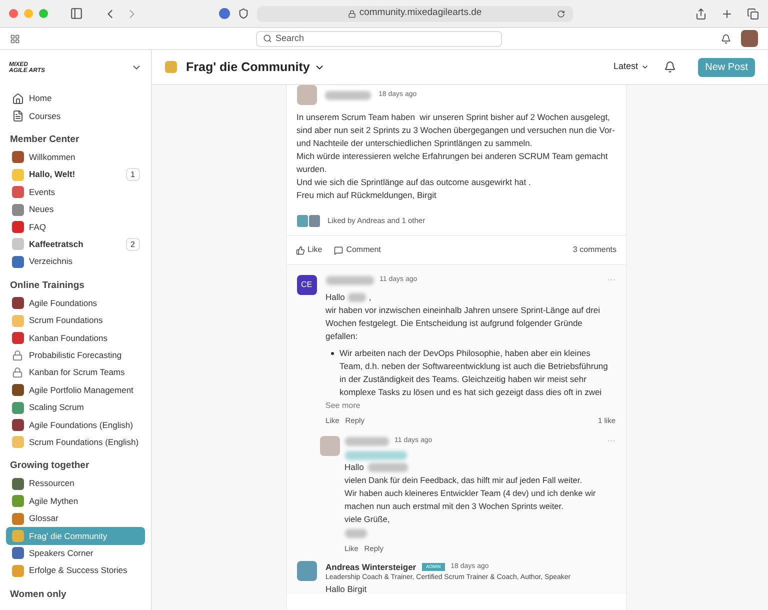 The height and width of the screenshot is (610, 768). Describe the element at coordinates (75, 443) in the screenshot. I see `sidebar-item: Scrum Foundations (English)` at that location.